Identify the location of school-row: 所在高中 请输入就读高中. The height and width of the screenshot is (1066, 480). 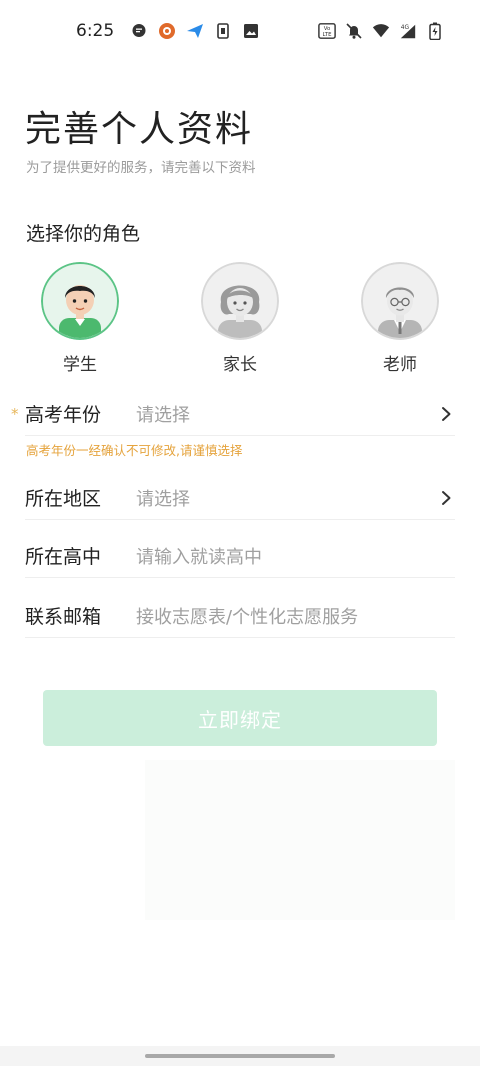
(240, 556).